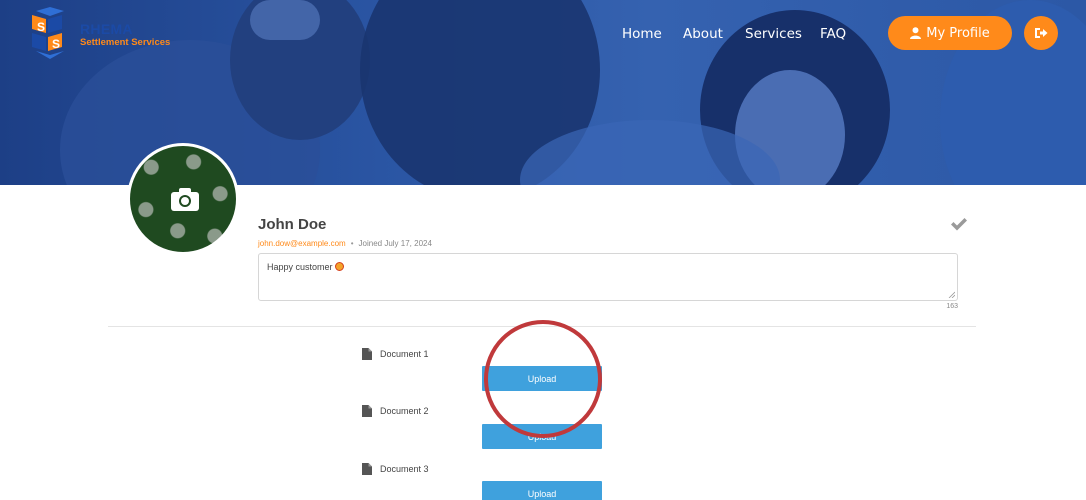  Describe the element at coordinates (542, 490) in the screenshot. I see `upload-document-3-button: Upload` at that location.